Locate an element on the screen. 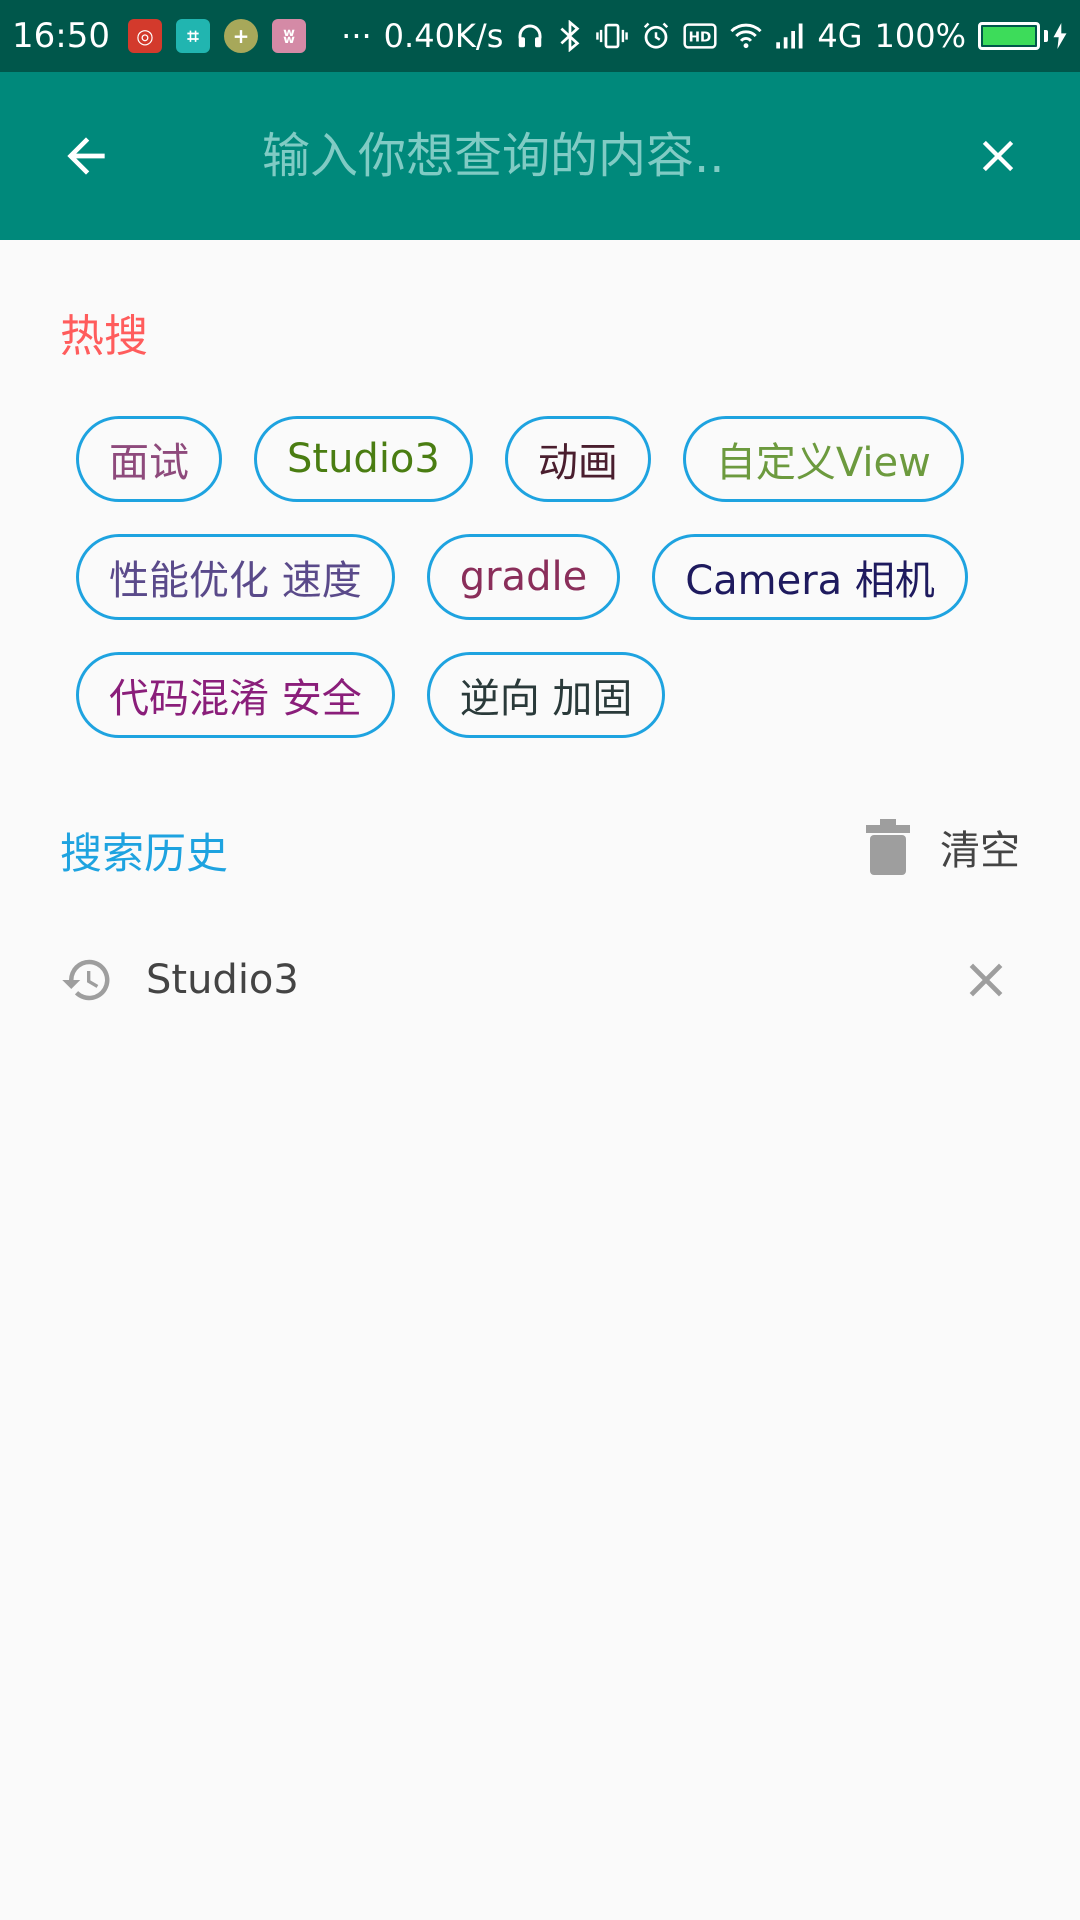 This screenshot has width=1080, height=1920. trash-icon is located at coordinates (888, 847).